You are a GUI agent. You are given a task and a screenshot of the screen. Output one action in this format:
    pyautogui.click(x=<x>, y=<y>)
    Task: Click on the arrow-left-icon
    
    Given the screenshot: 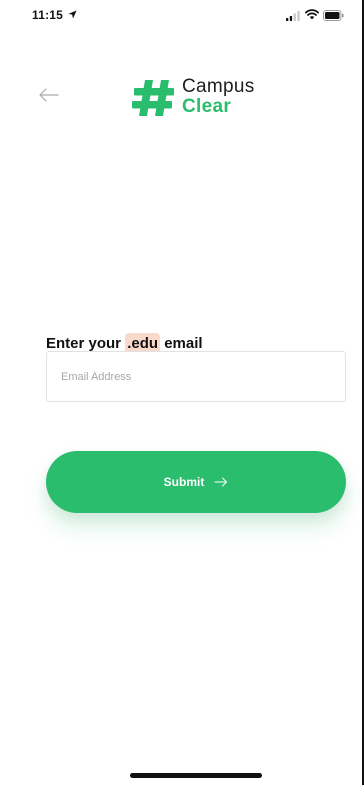 What is the action you would take?
    pyautogui.click(x=49, y=95)
    